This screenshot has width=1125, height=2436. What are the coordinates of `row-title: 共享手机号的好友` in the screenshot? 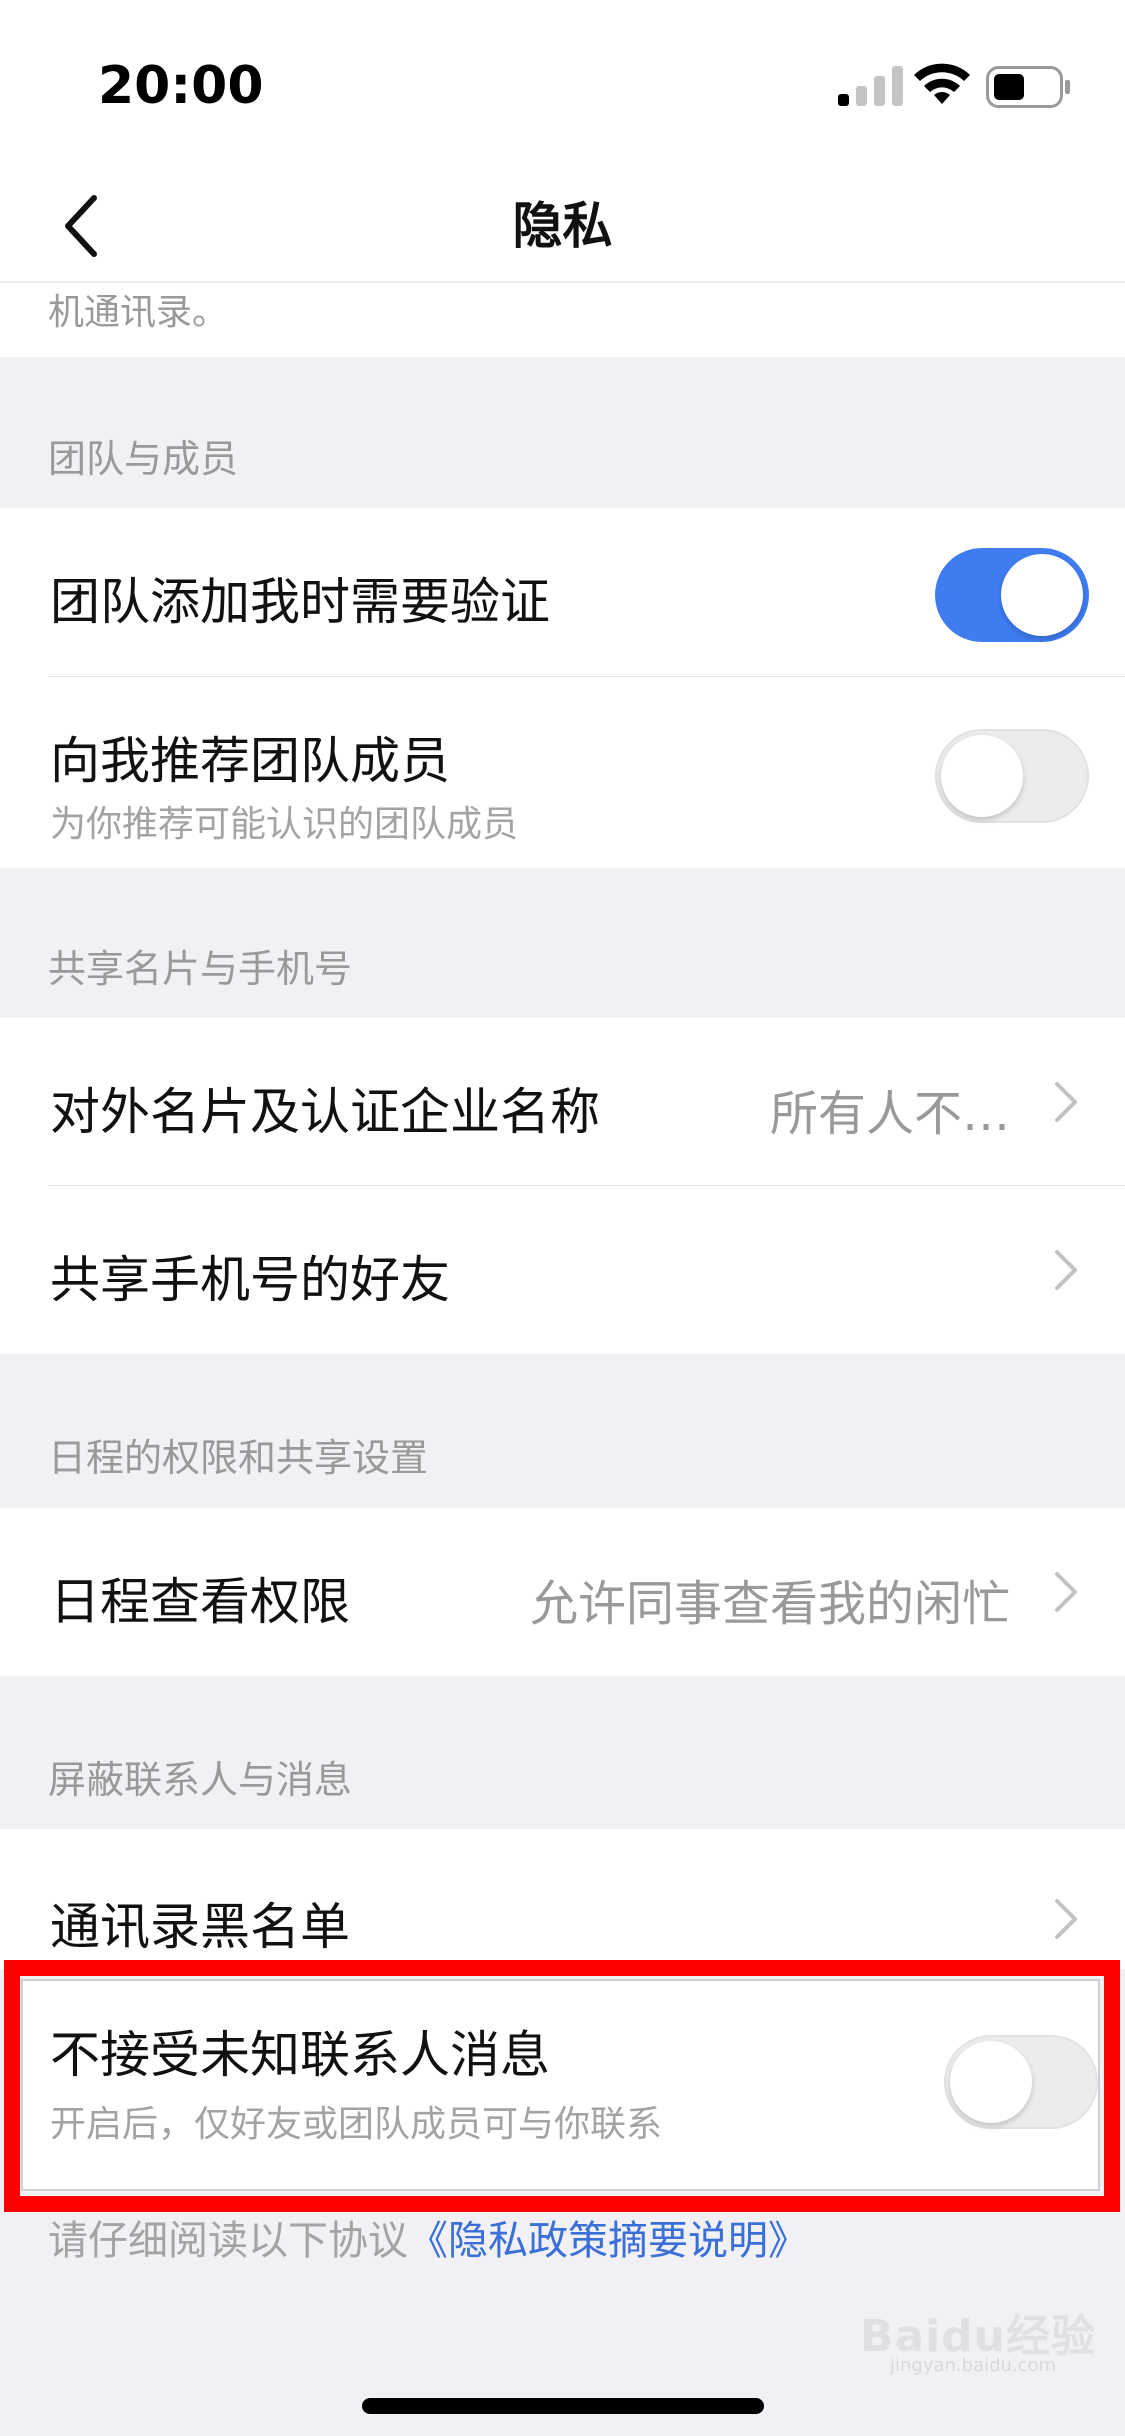 It's located at (250, 1280).